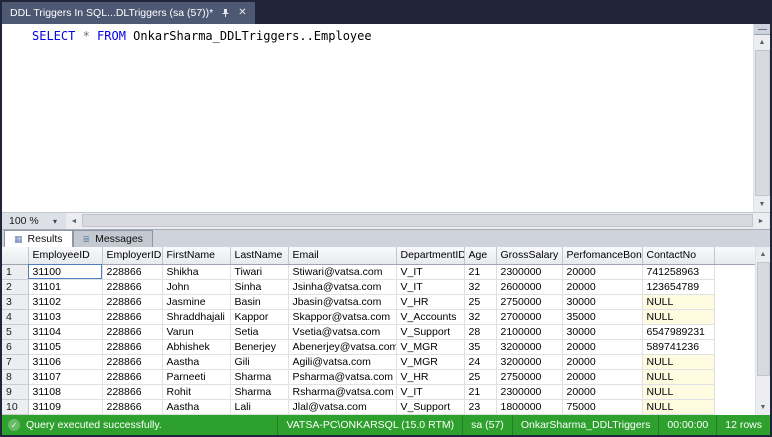 The image size is (772, 437). I want to click on grid-cell: 35000, so click(602, 317).